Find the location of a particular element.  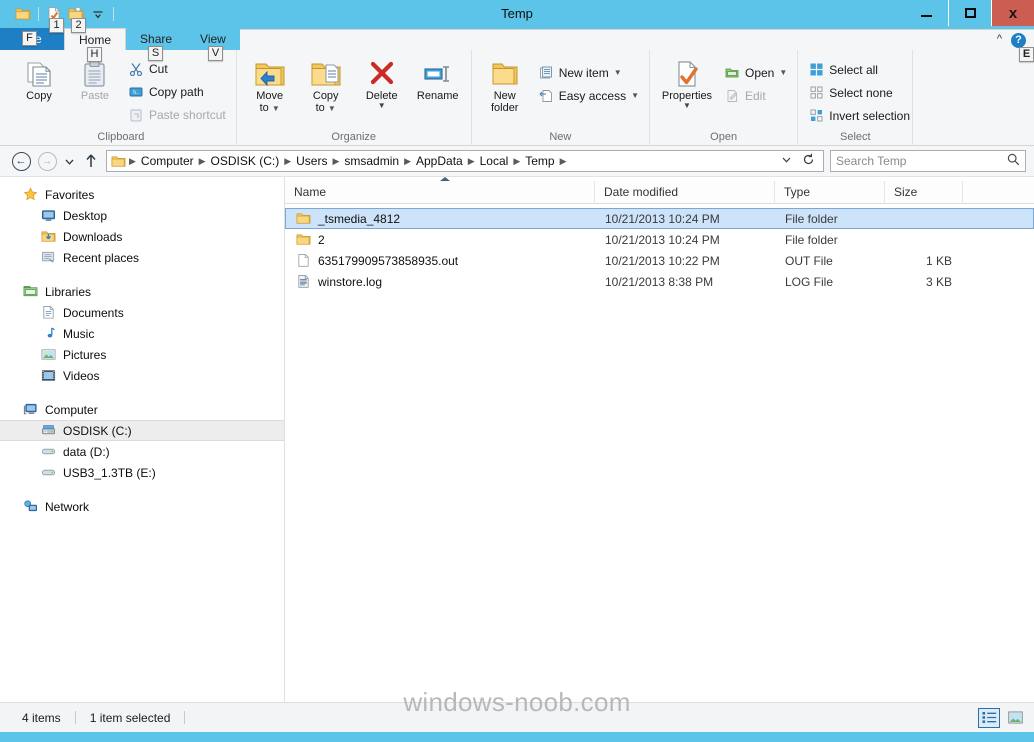

move-to-button-label2: to ▼ is located at coordinates (269, 108).